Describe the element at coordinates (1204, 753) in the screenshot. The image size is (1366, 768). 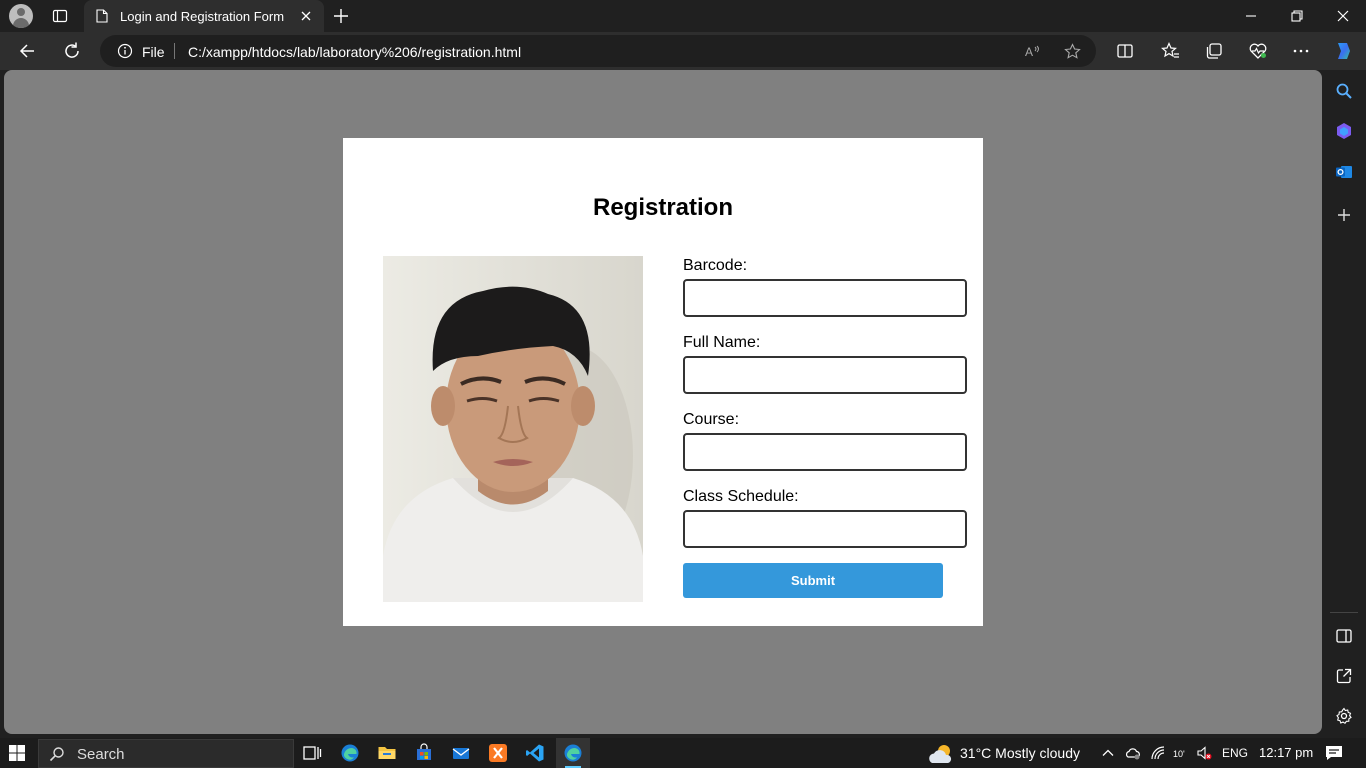
I see `volume-muted-icon` at that location.